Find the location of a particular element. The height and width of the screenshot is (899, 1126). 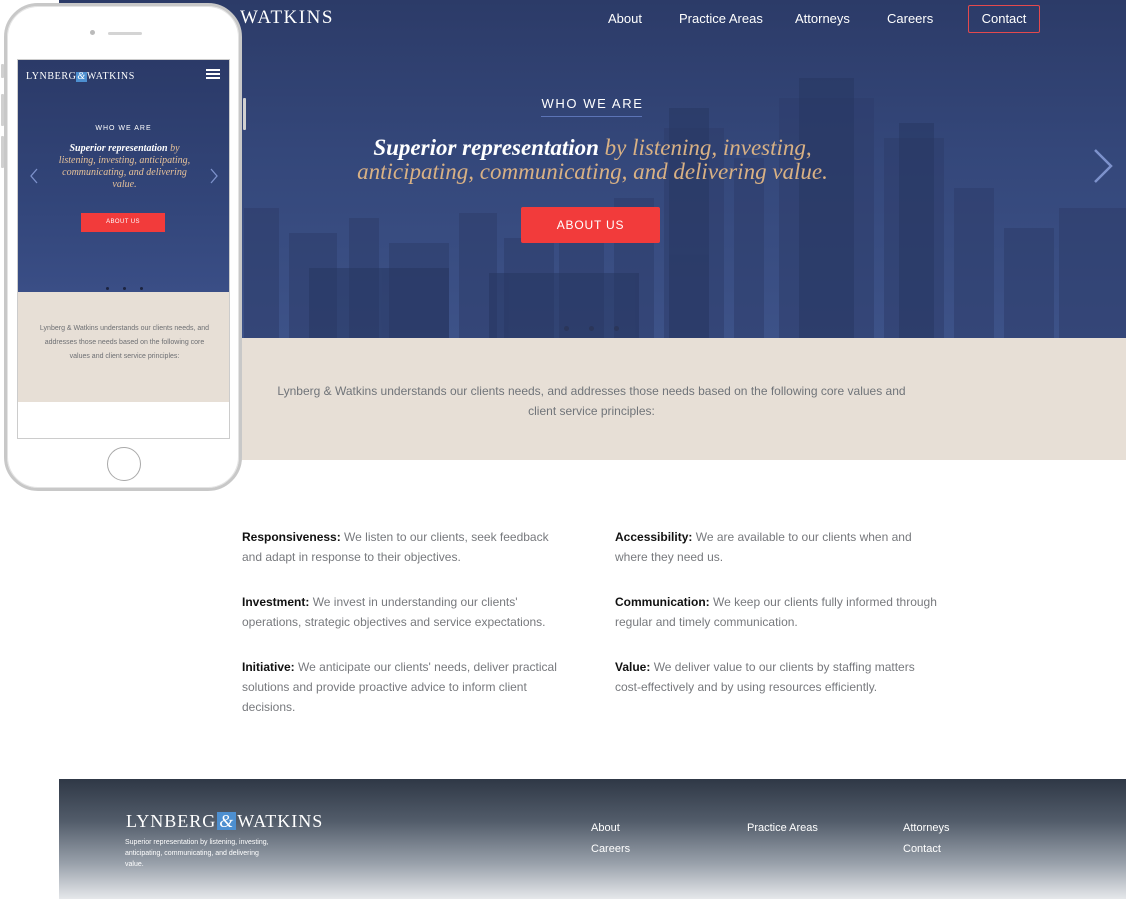

mobile-logo: LYNBERG&WATKINS is located at coordinates (80, 76).